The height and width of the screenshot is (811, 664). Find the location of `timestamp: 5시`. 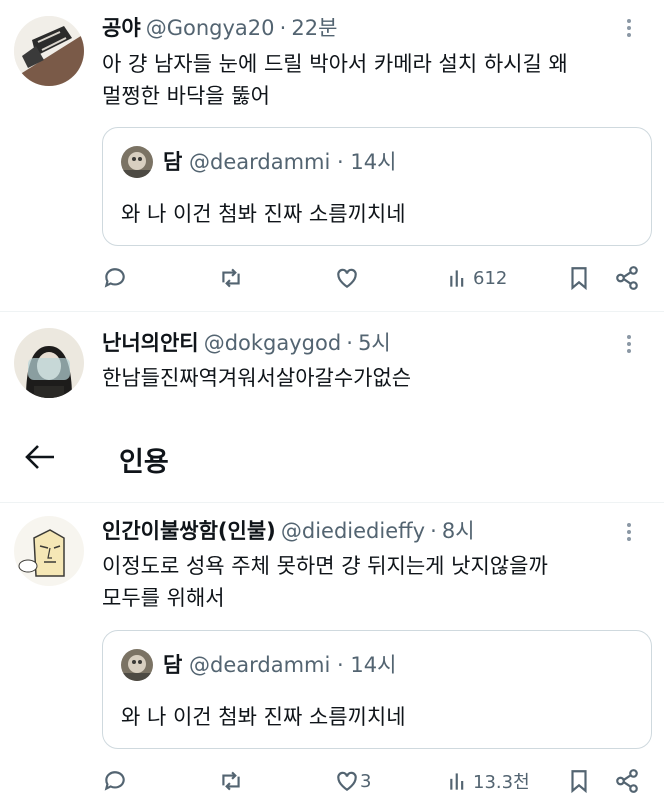

timestamp: 5시 is located at coordinates (374, 343).